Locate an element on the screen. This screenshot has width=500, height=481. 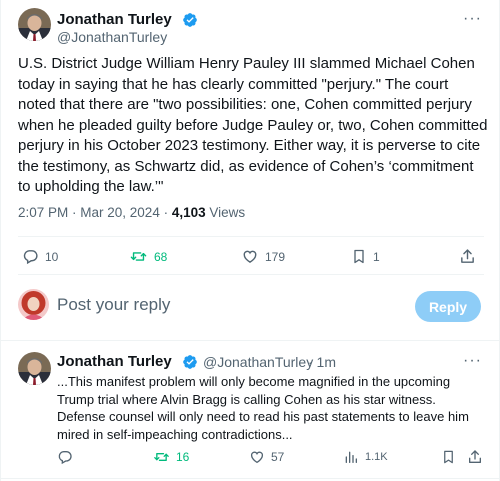
reply-views-count: 1.1K is located at coordinates (376, 457).